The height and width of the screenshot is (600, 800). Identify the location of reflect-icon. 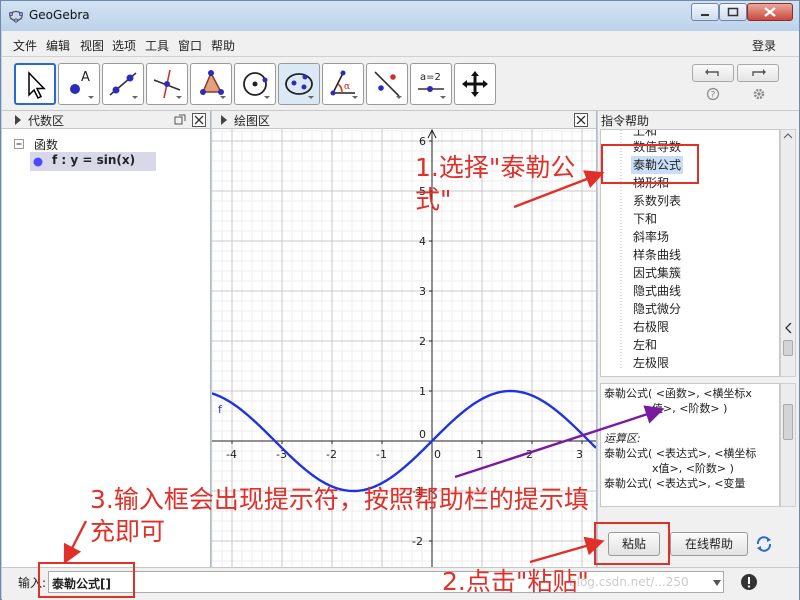
(388, 85).